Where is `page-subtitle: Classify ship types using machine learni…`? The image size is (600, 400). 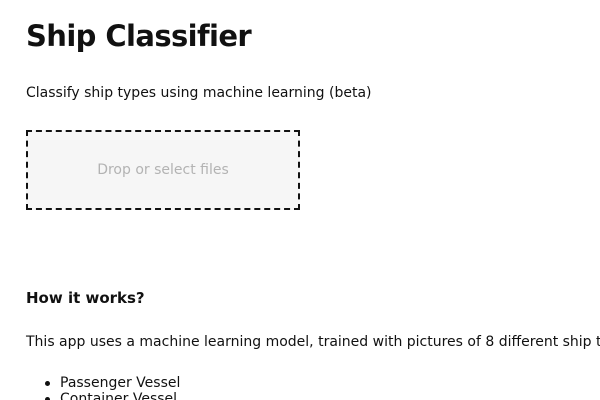
page-subtitle: Classify ship types using machine learni… is located at coordinates (199, 93).